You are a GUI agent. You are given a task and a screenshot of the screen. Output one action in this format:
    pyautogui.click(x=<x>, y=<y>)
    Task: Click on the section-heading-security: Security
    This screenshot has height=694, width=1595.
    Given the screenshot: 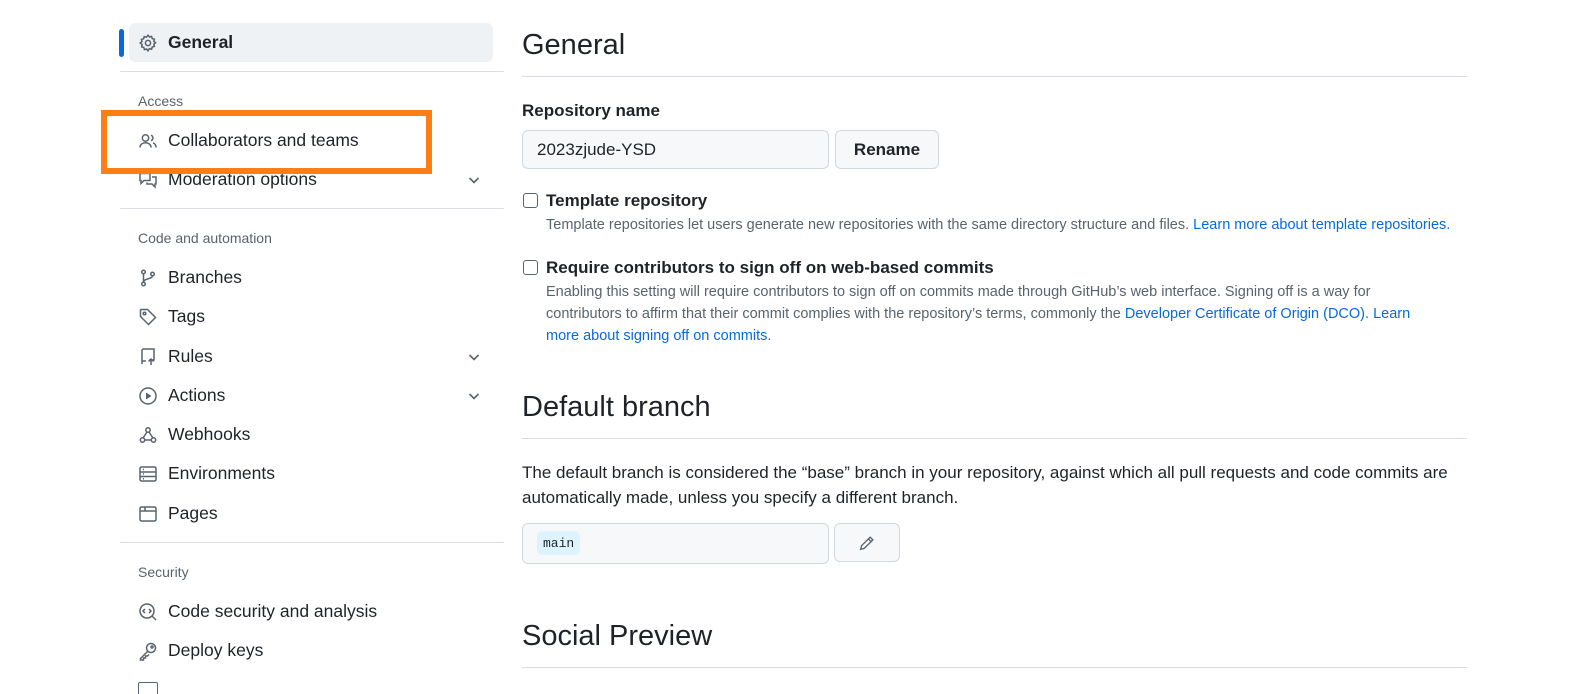 What is the action you would take?
    pyautogui.click(x=163, y=572)
    